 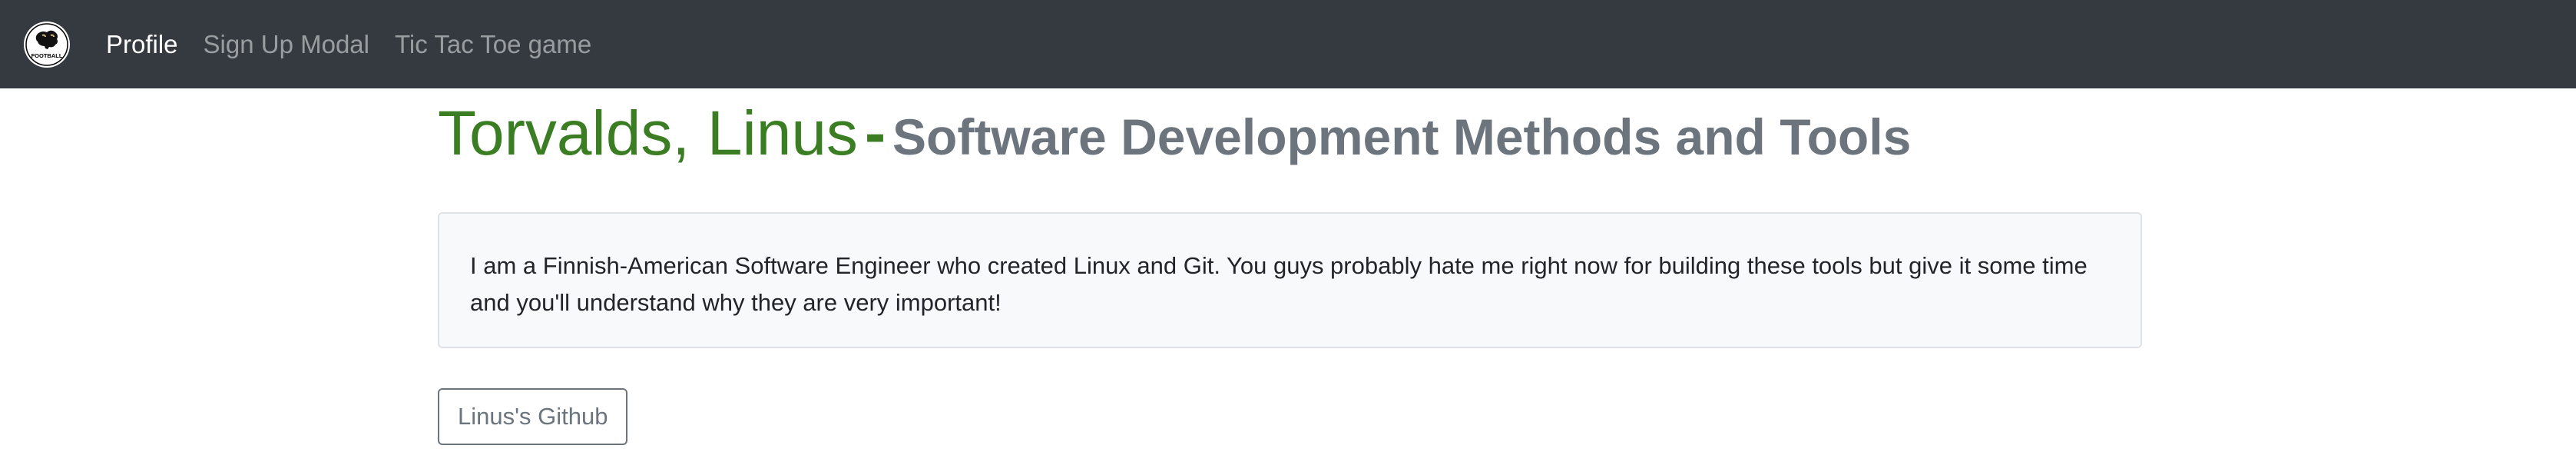 What do you see at coordinates (533, 417) in the screenshot?
I see `github-button: Linus's Github` at bounding box center [533, 417].